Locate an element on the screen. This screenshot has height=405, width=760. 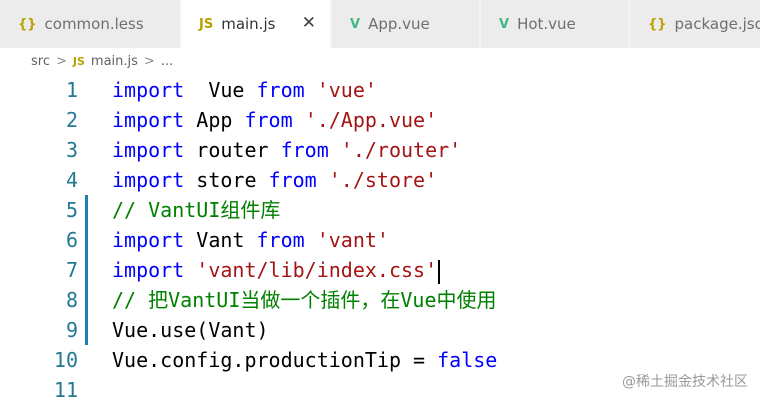
tab-app-vue: V App.vue is located at coordinates (406, 24).